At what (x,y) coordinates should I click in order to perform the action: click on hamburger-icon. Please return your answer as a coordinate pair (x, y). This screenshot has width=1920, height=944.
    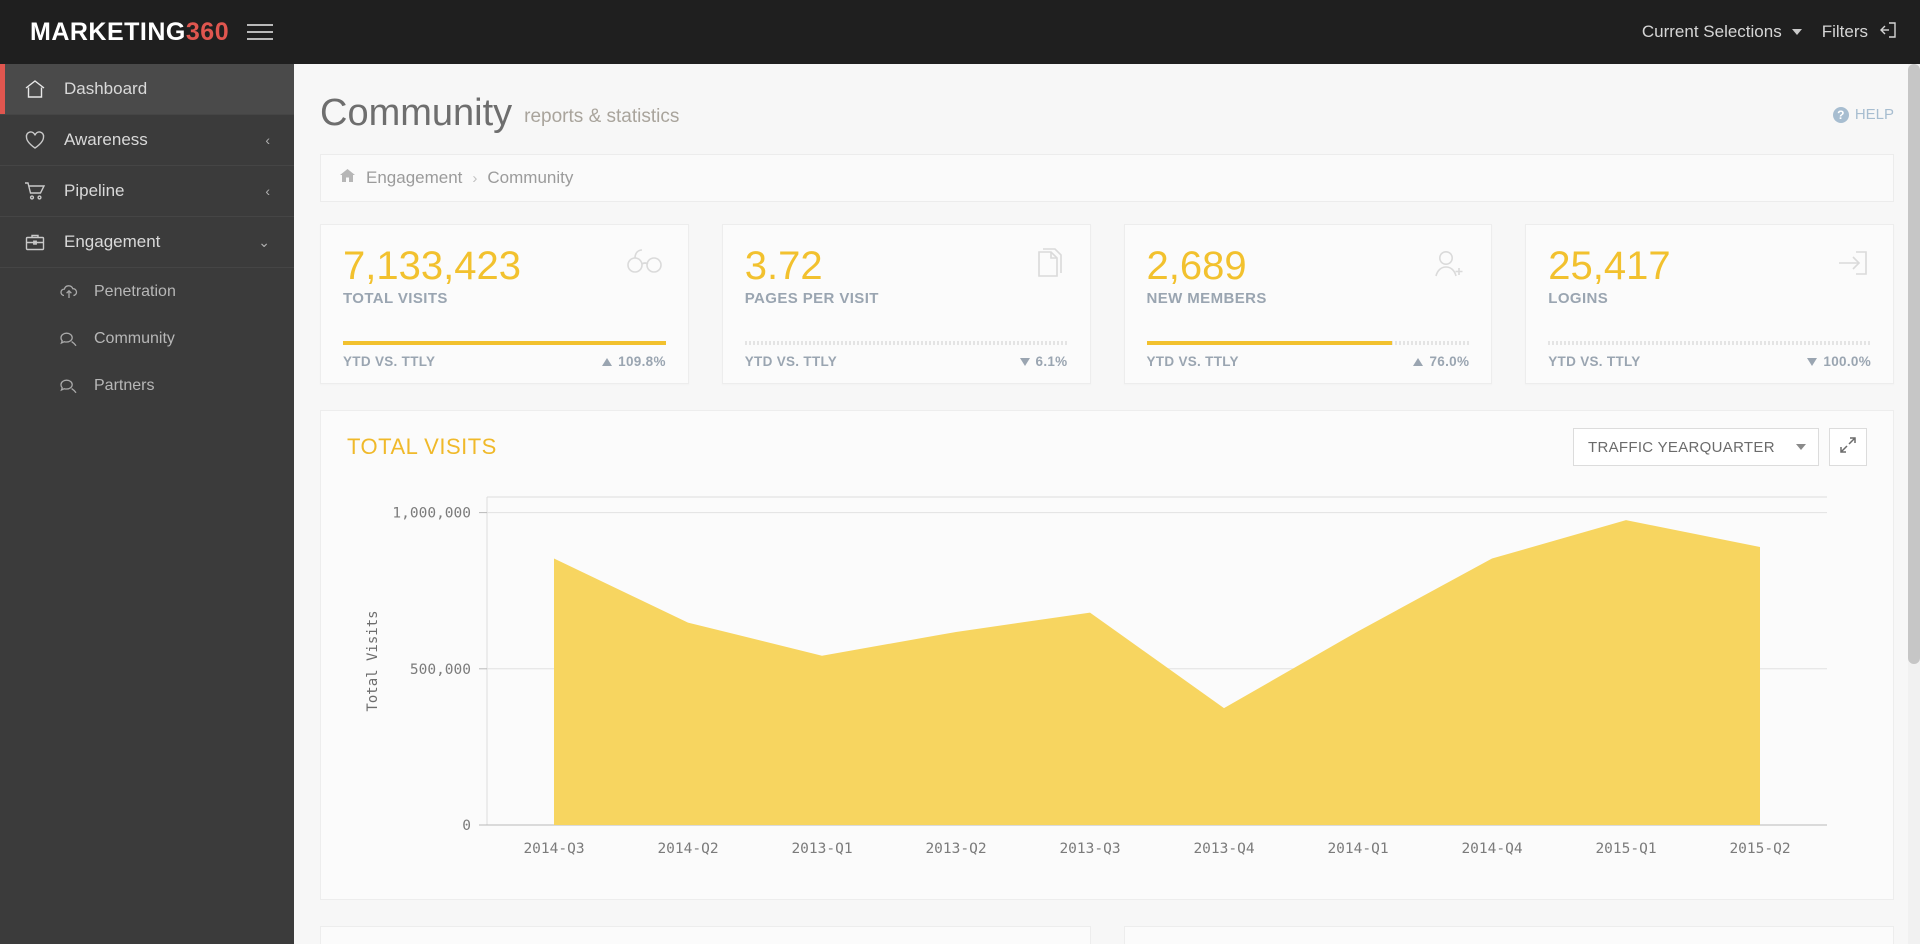
    Looking at the image, I should click on (260, 32).